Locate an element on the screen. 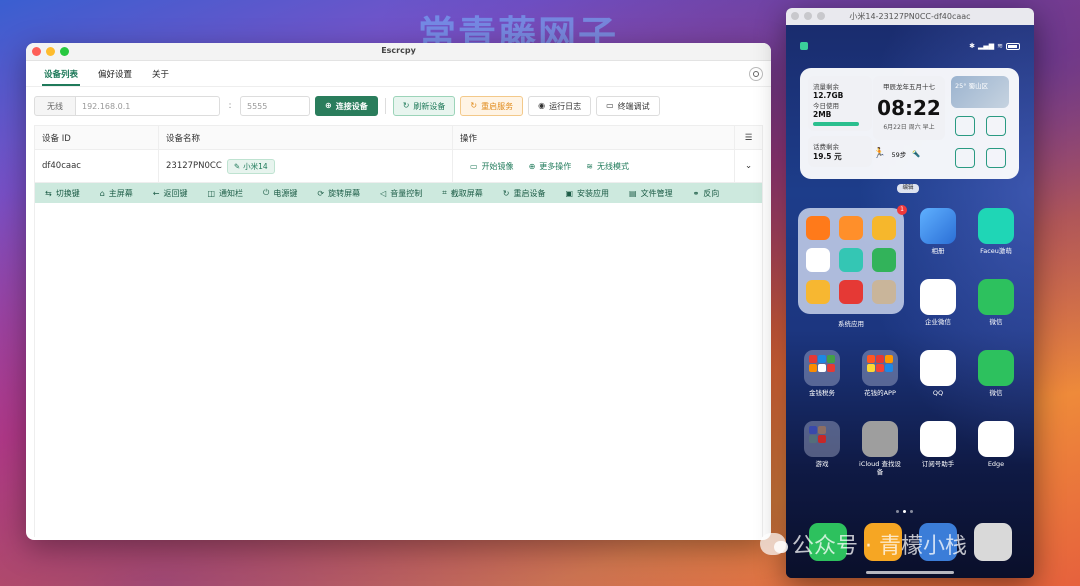 This screenshot has width=1080, height=586. back-button: ← 返回键 is located at coordinates (170, 193).